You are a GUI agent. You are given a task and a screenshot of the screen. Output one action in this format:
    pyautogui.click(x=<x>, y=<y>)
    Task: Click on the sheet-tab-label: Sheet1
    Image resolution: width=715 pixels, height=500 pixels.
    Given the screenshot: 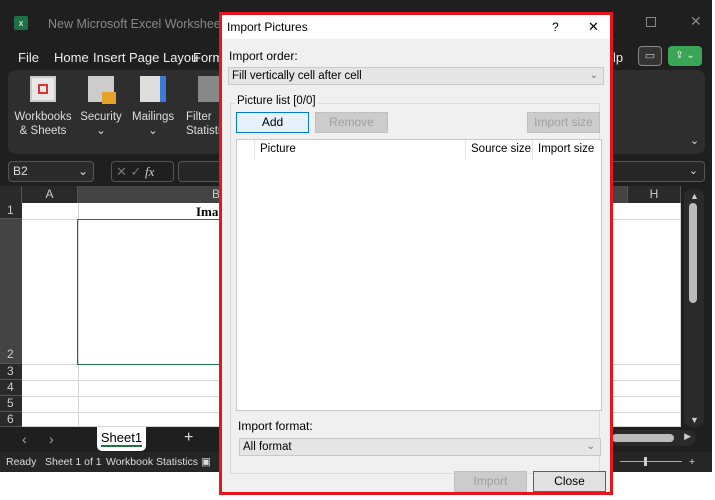 What is the action you would take?
    pyautogui.click(x=121, y=438)
    